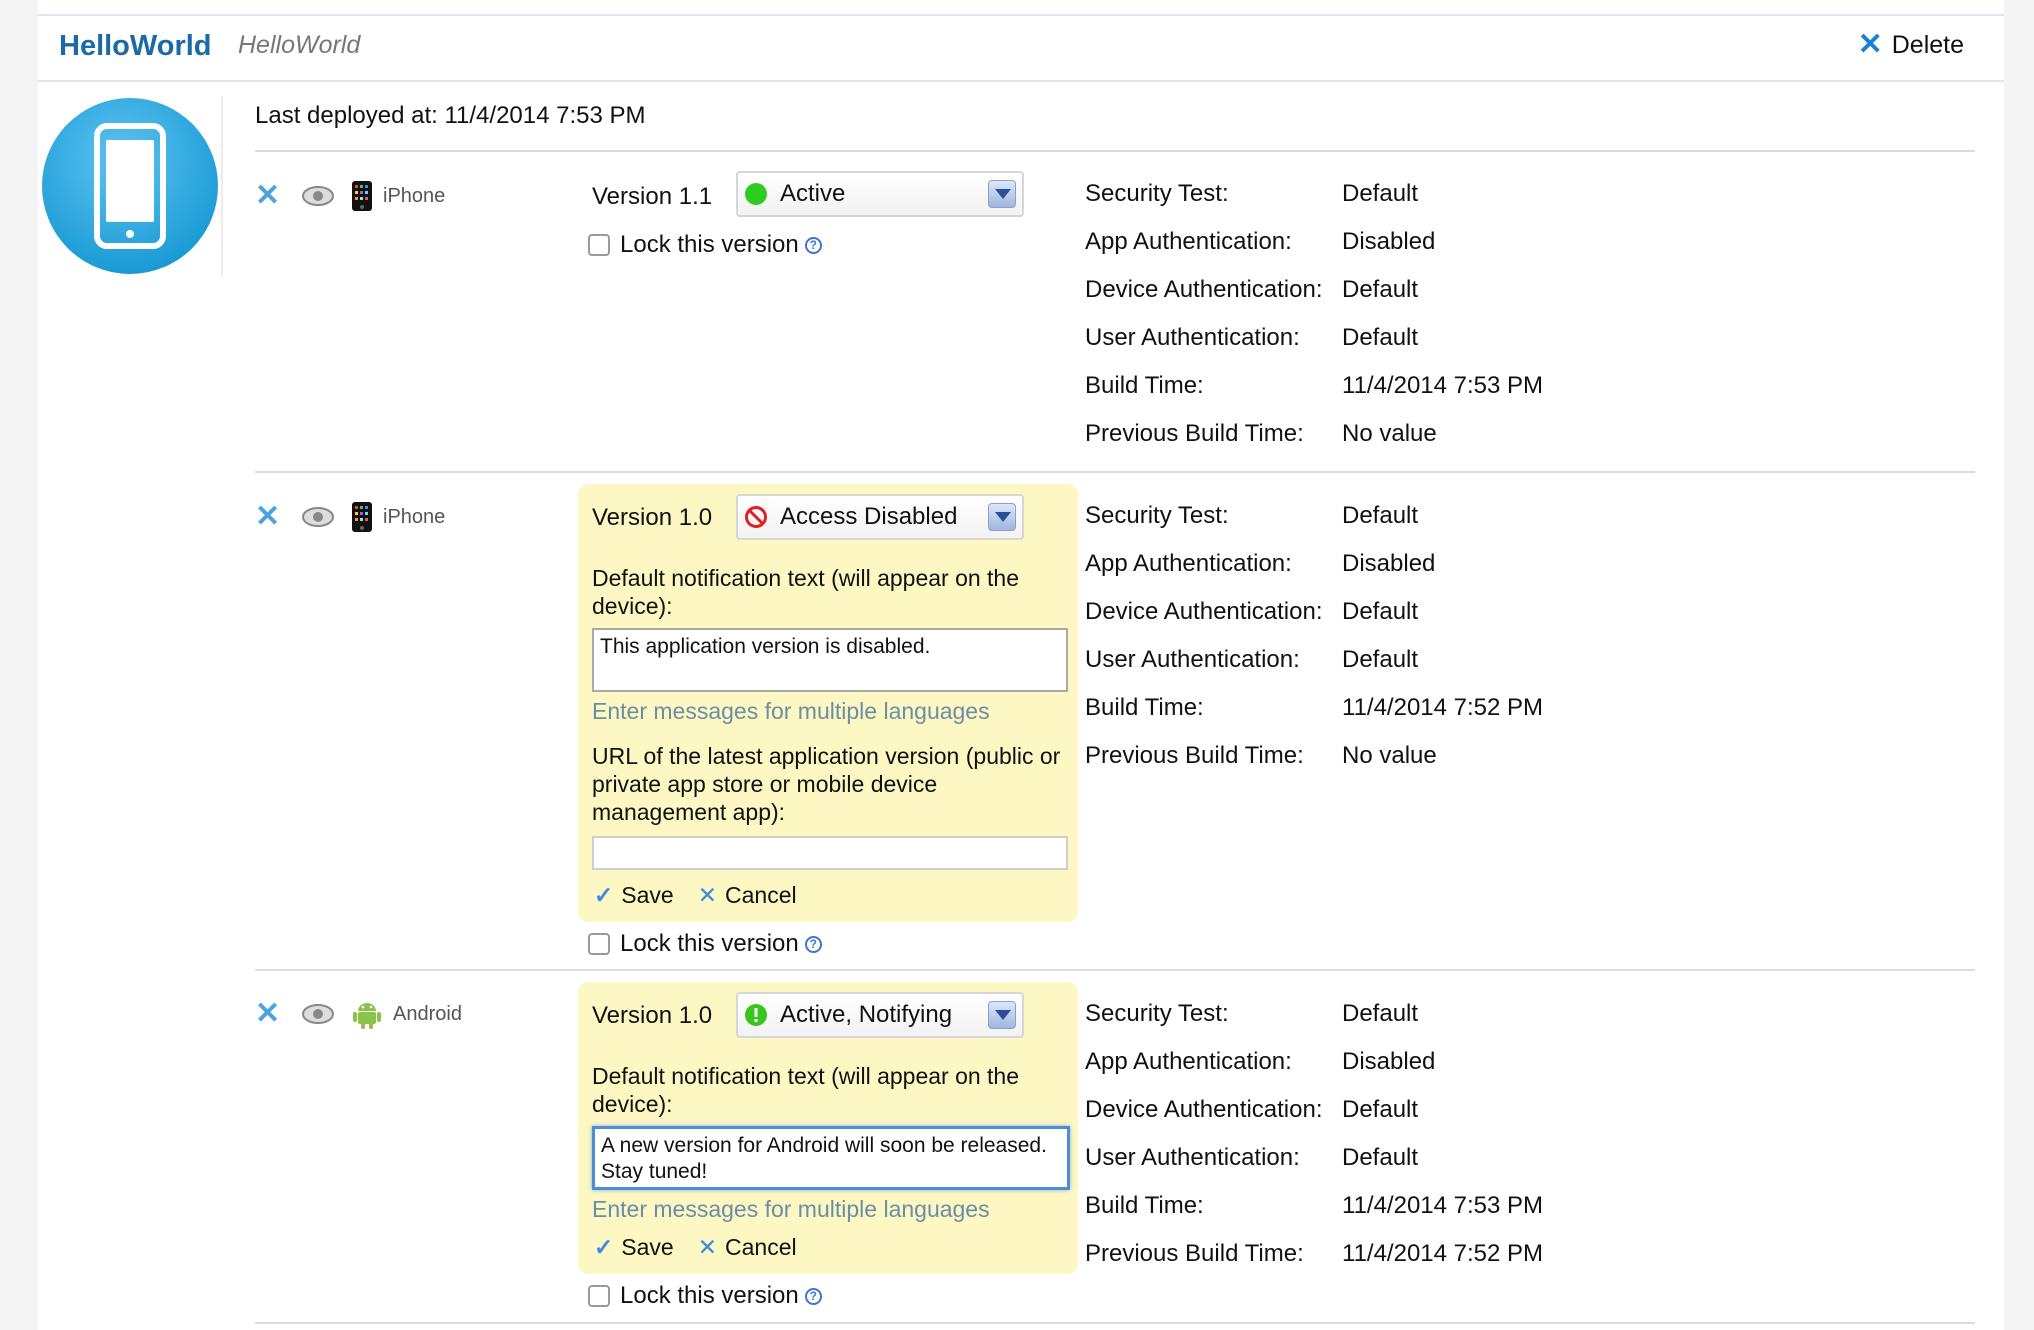 The height and width of the screenshot is (1330, 2034). What do you see at coordinates (358, 1014) in the screenshot?
I see `version-row-actions: ✕ Android` at bounding box center [358, 1014].